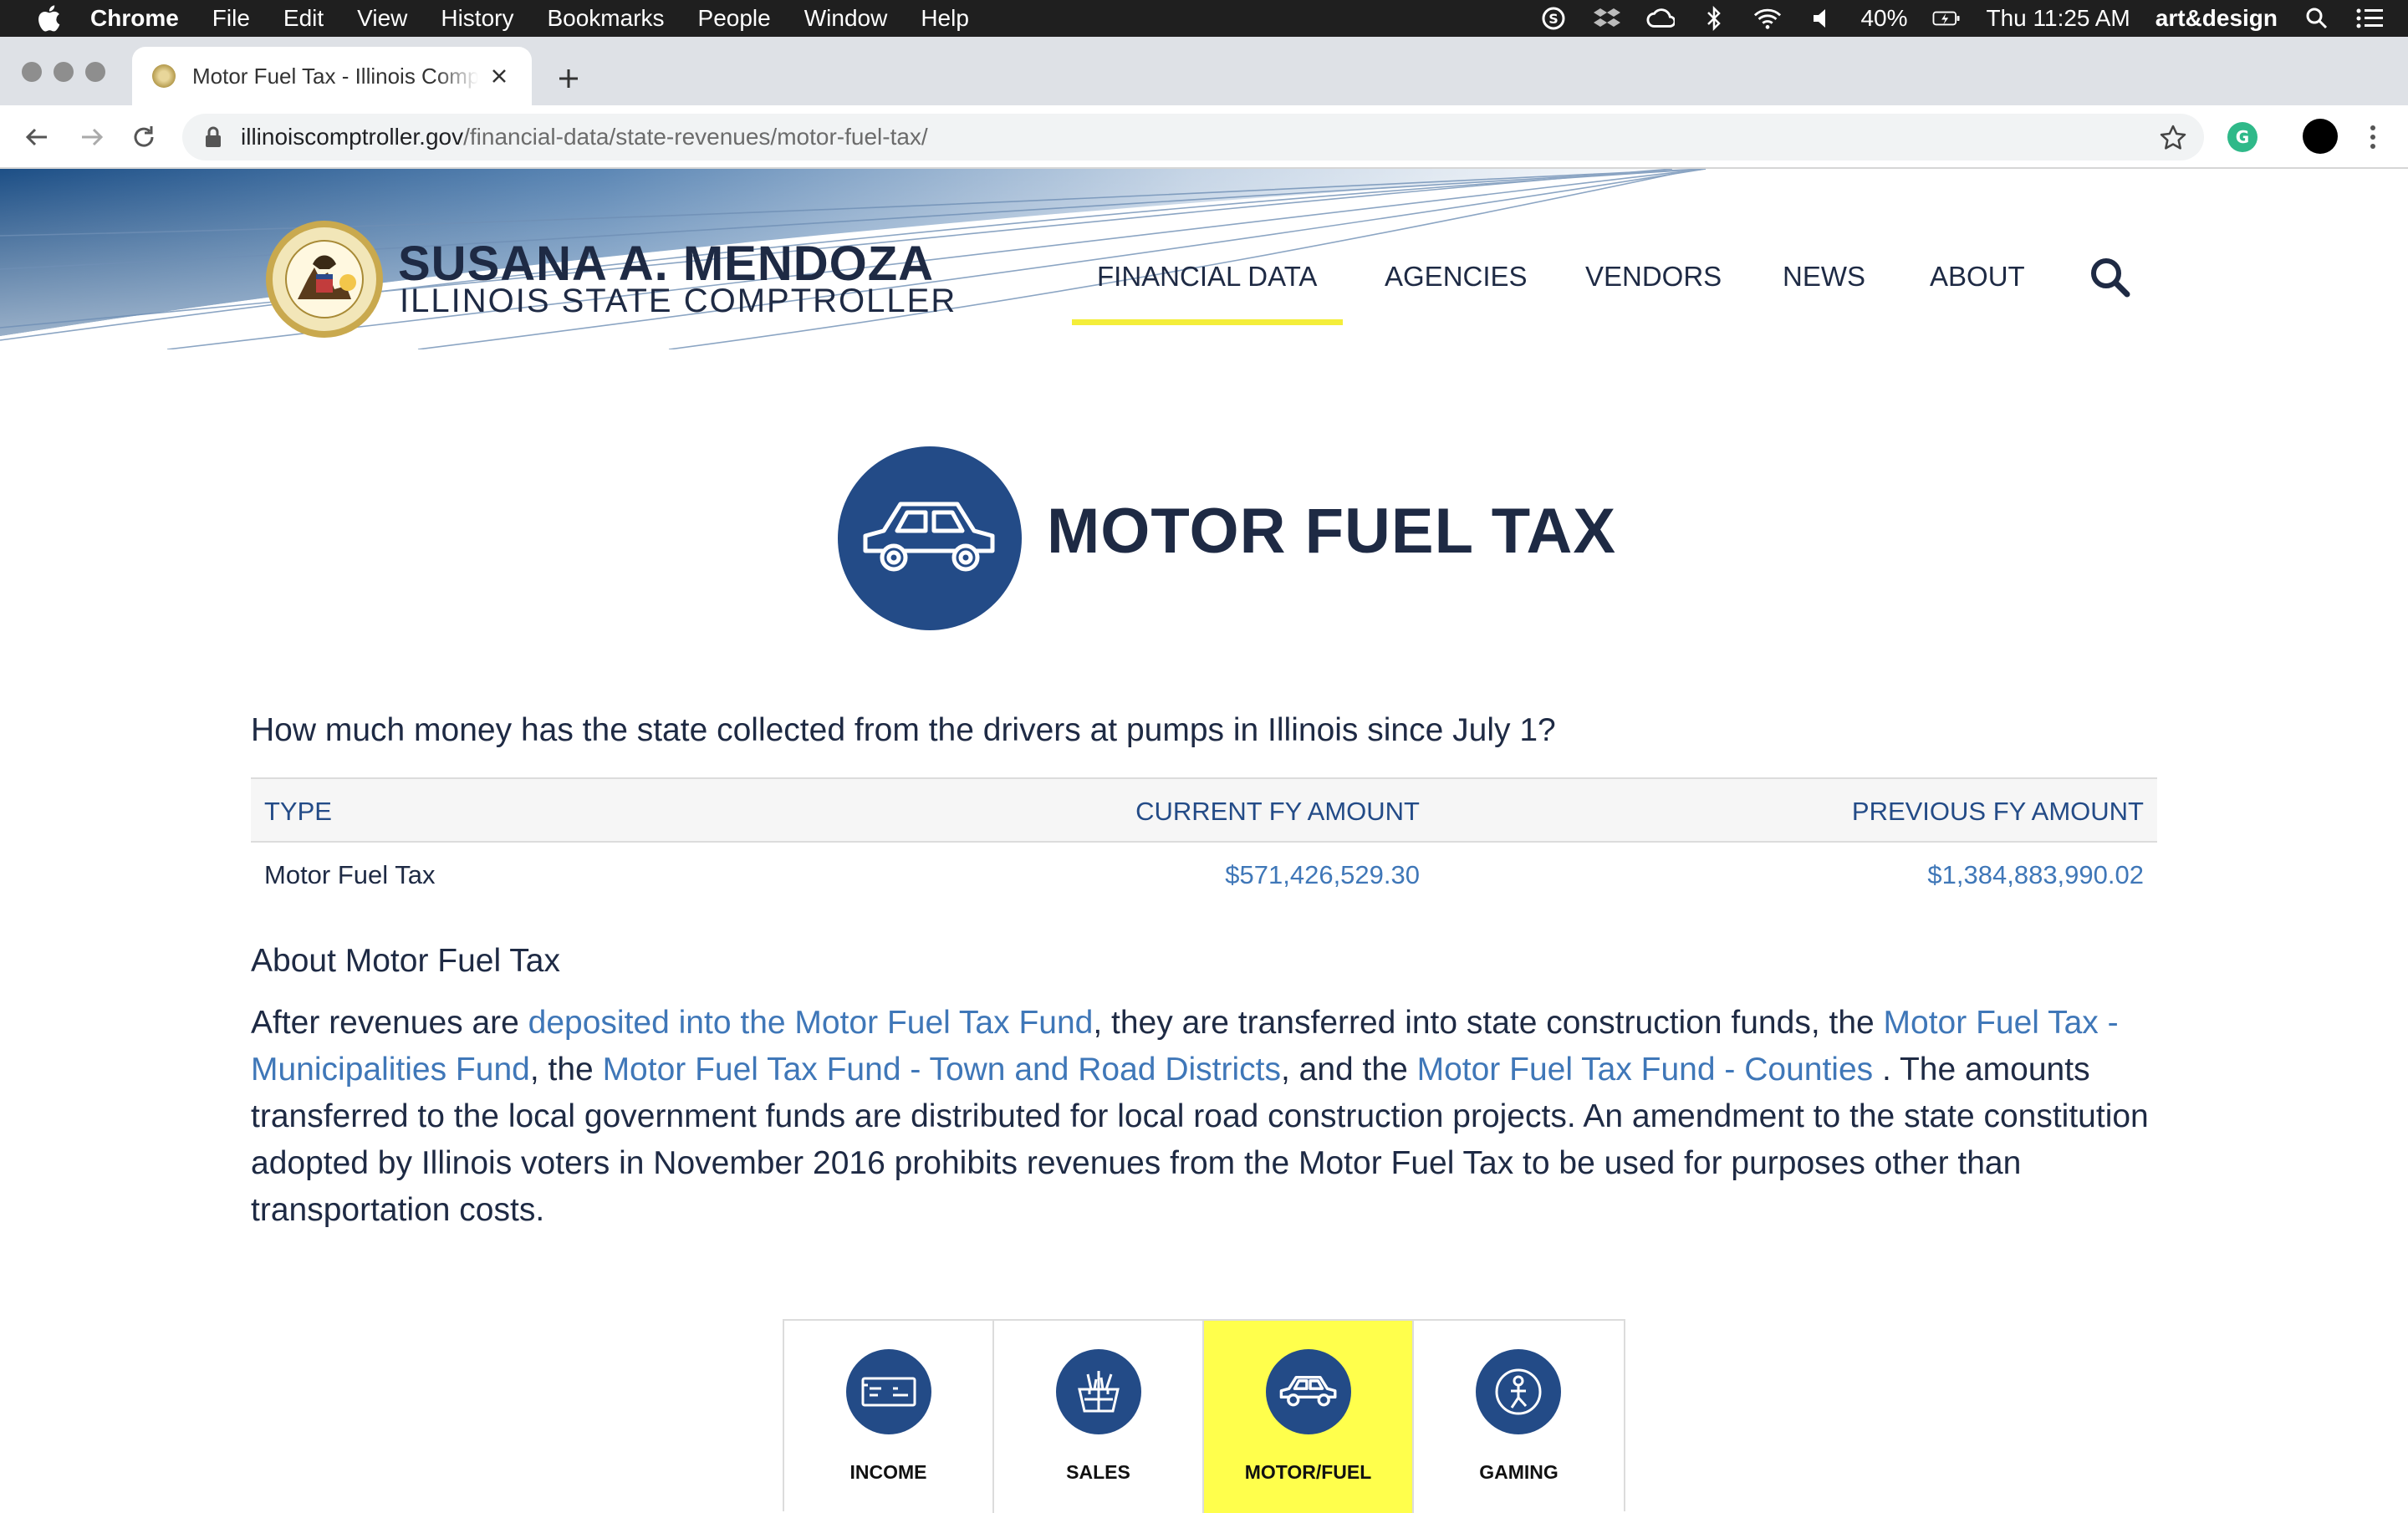 Image resolution: width=2408 pixels, height=1513 pixels. I want to click on svg-text: G, so click(2242, 137).